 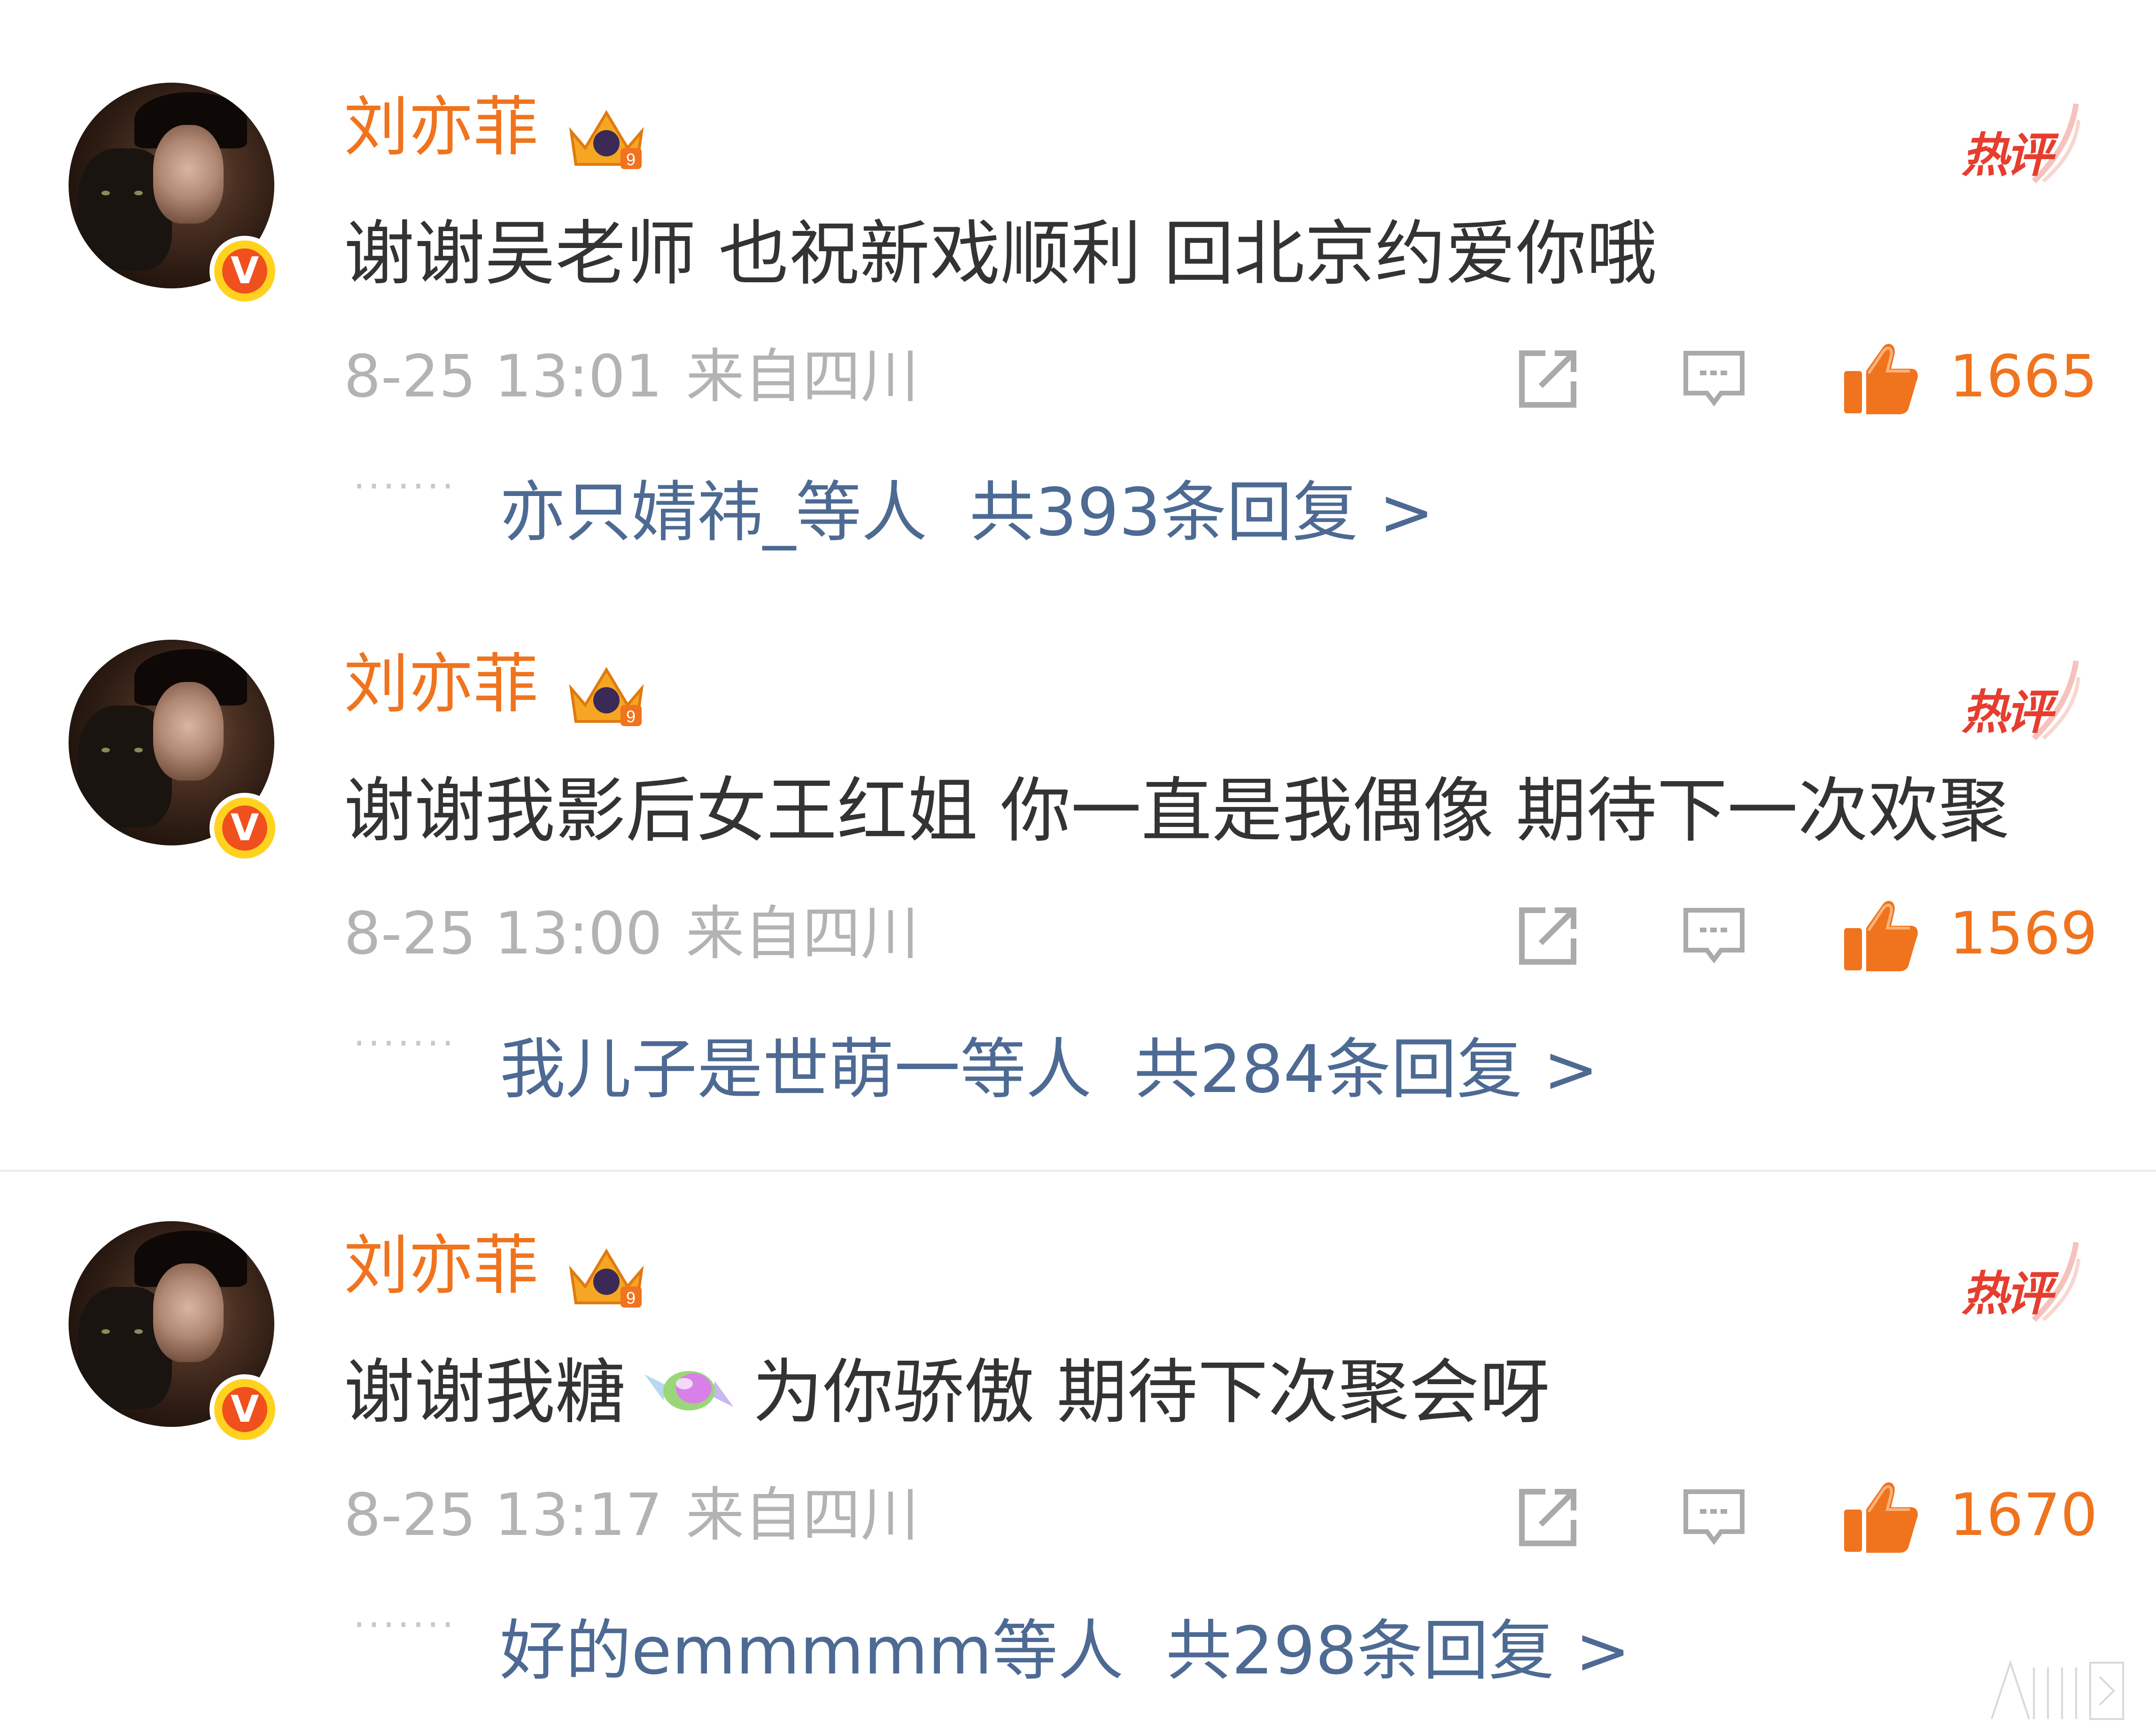 What do you see at coordinates (485, 1393) in the screenshot?
I see `comment-text-before: 谢谢我糖` at bounding box center [485, 1393].